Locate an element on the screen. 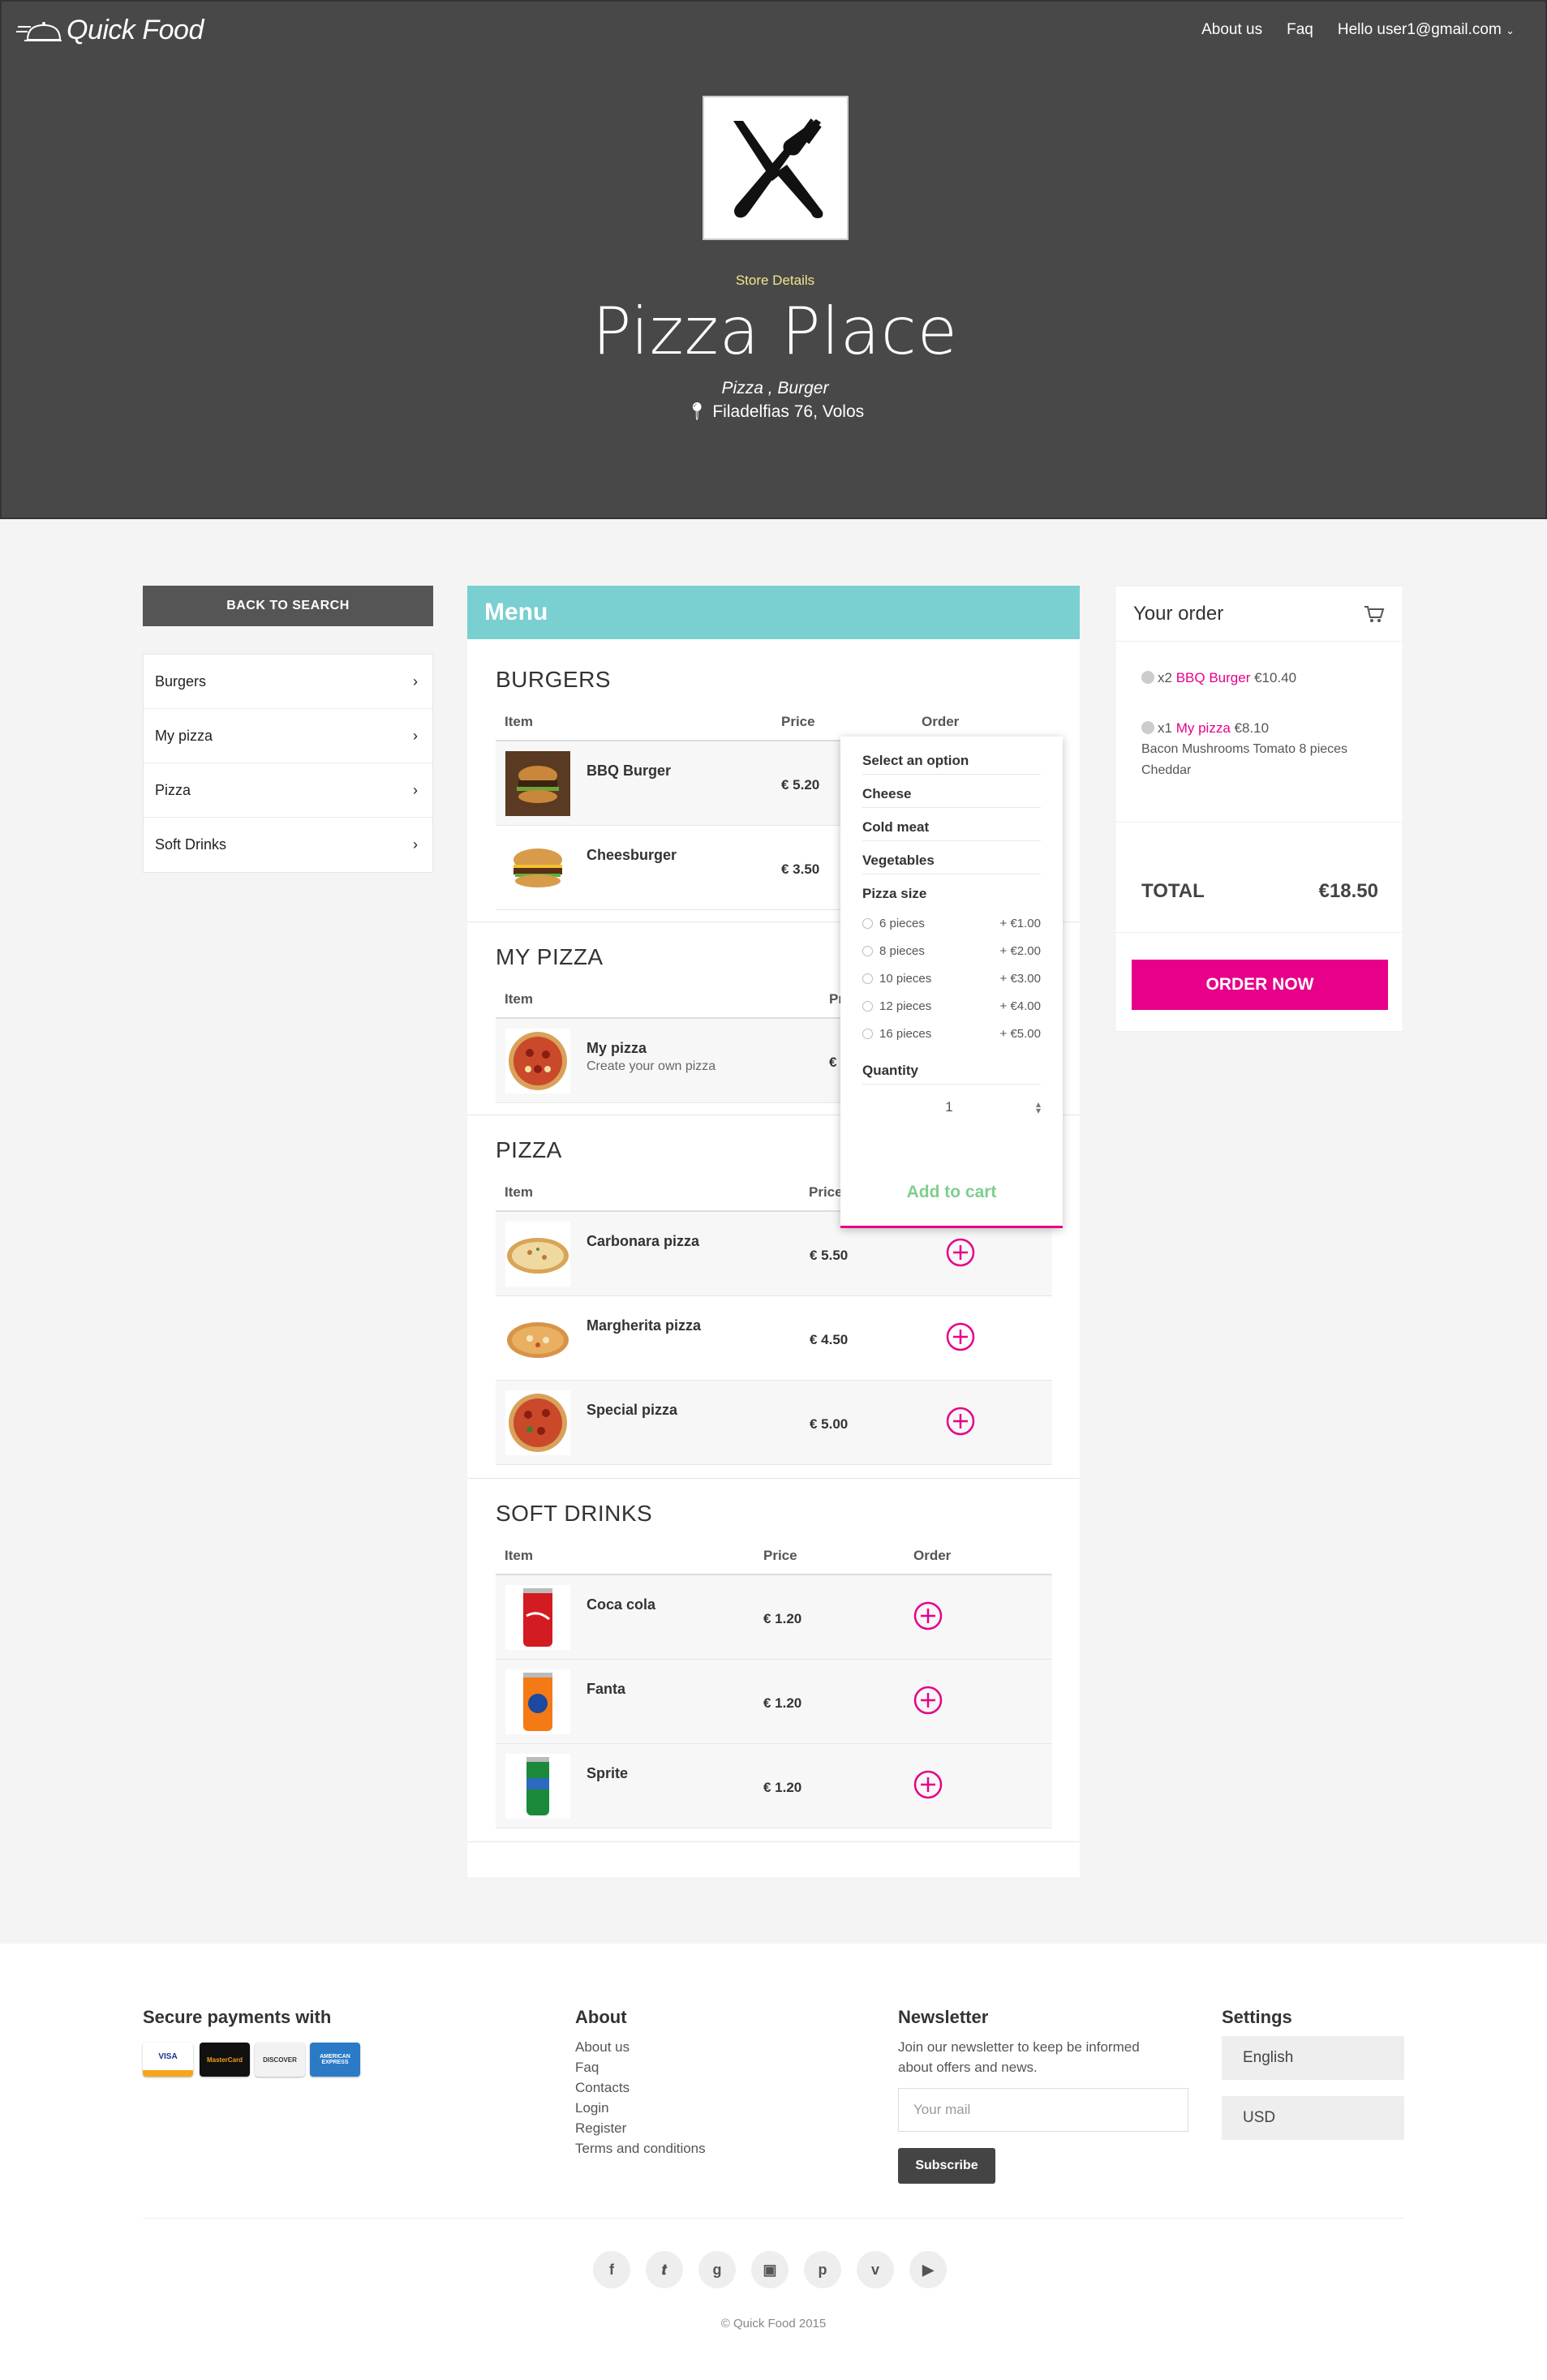 This screenshot has width=1547, height=2380. category-list: Burgers › My pizza › Pizza › Soft Drinks › is located at coordinates (288, 763).